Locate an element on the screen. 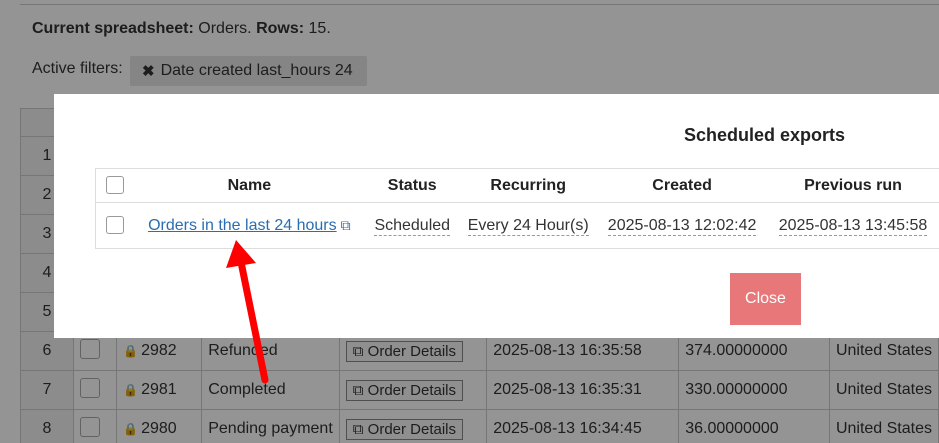 This screenshot has height=443, width=939. export-name-link: Orders in the last 24 hours is located at coordinates (242, 225).